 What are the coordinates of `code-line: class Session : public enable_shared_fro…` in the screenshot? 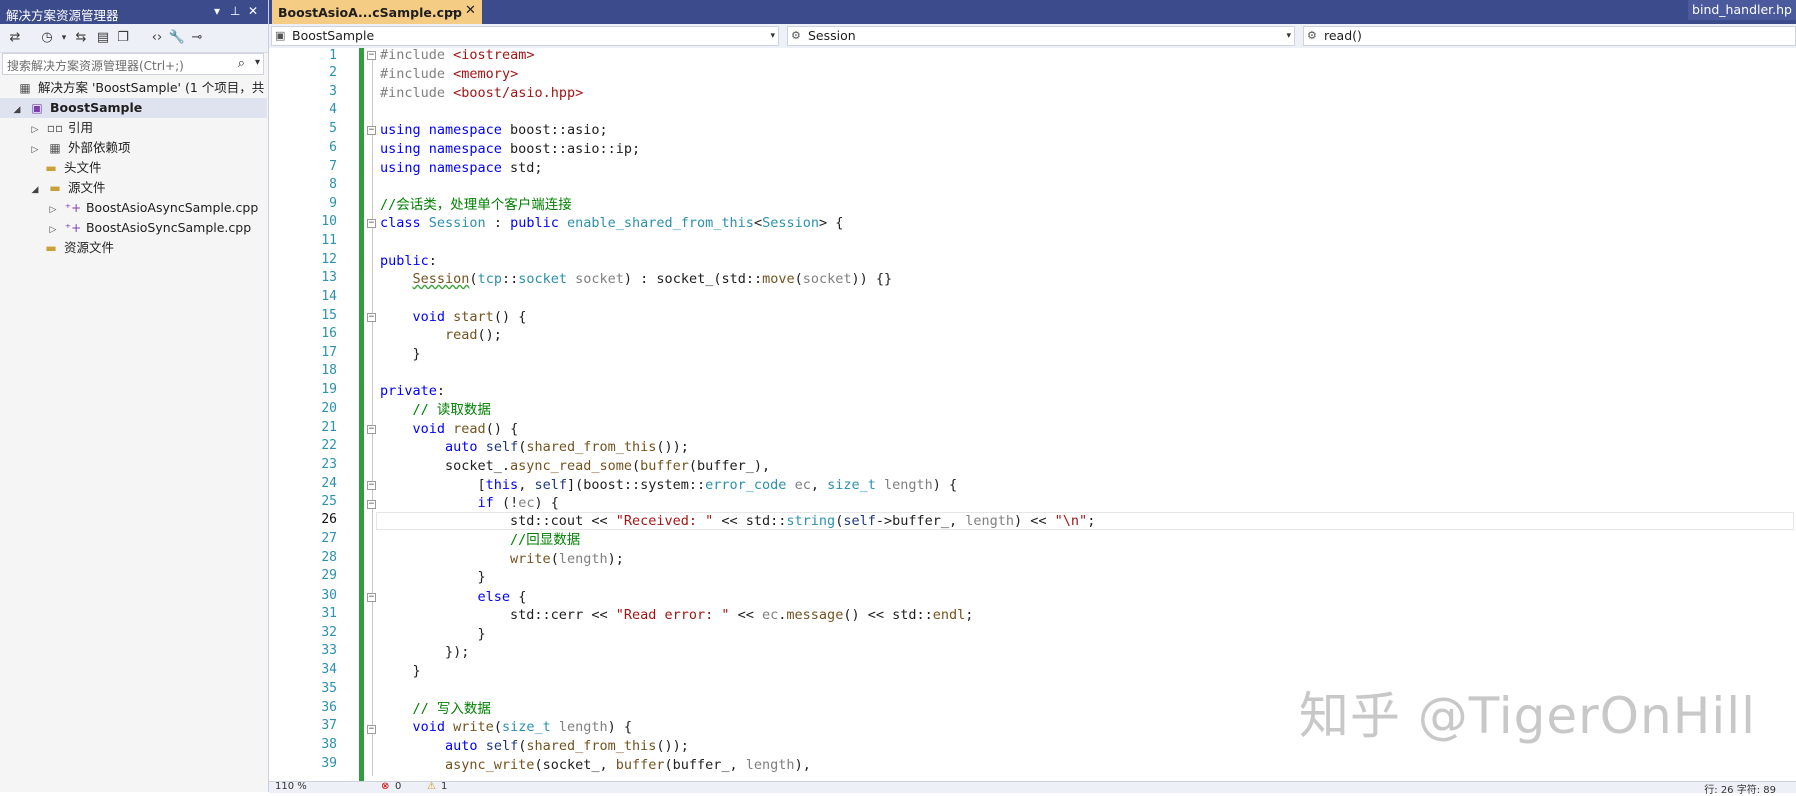 It's located at (611, 223).